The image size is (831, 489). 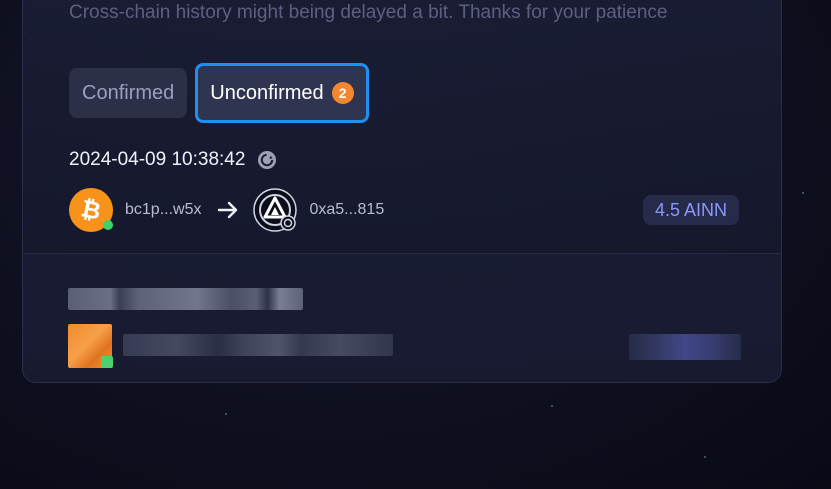 What do you see at coordinates (342, 93) in the screenshot?
I see `unconfirmed-count-badge: 2` at bounding box center [342, 93].